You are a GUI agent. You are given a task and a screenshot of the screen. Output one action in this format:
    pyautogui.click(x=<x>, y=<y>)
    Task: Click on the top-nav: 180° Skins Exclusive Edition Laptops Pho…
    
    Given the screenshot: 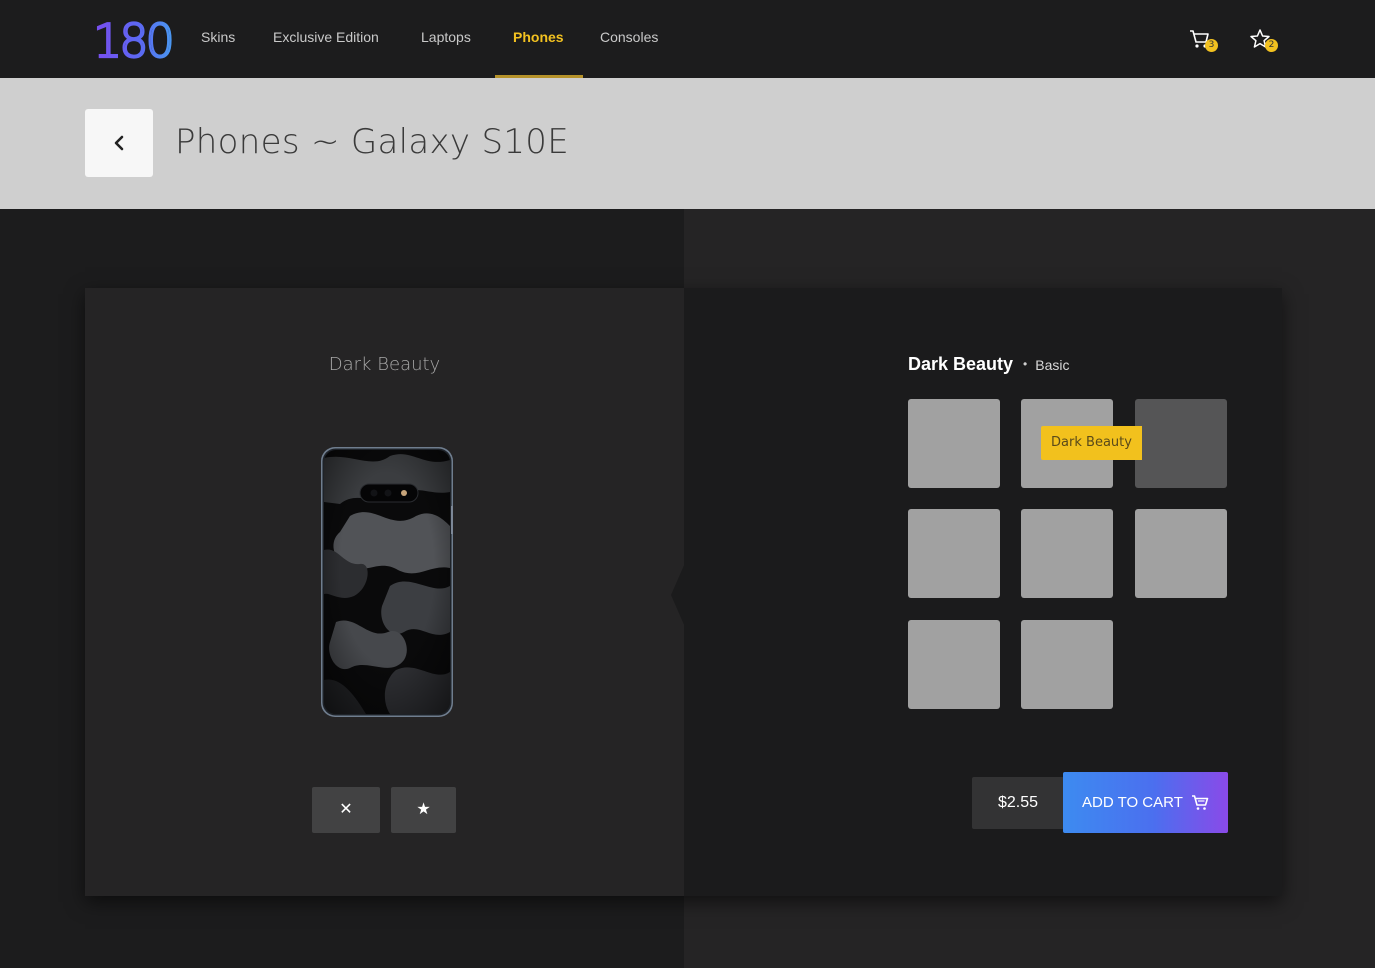 What is the action you would take?
    pyautogui.click(x=687, y=39)
    